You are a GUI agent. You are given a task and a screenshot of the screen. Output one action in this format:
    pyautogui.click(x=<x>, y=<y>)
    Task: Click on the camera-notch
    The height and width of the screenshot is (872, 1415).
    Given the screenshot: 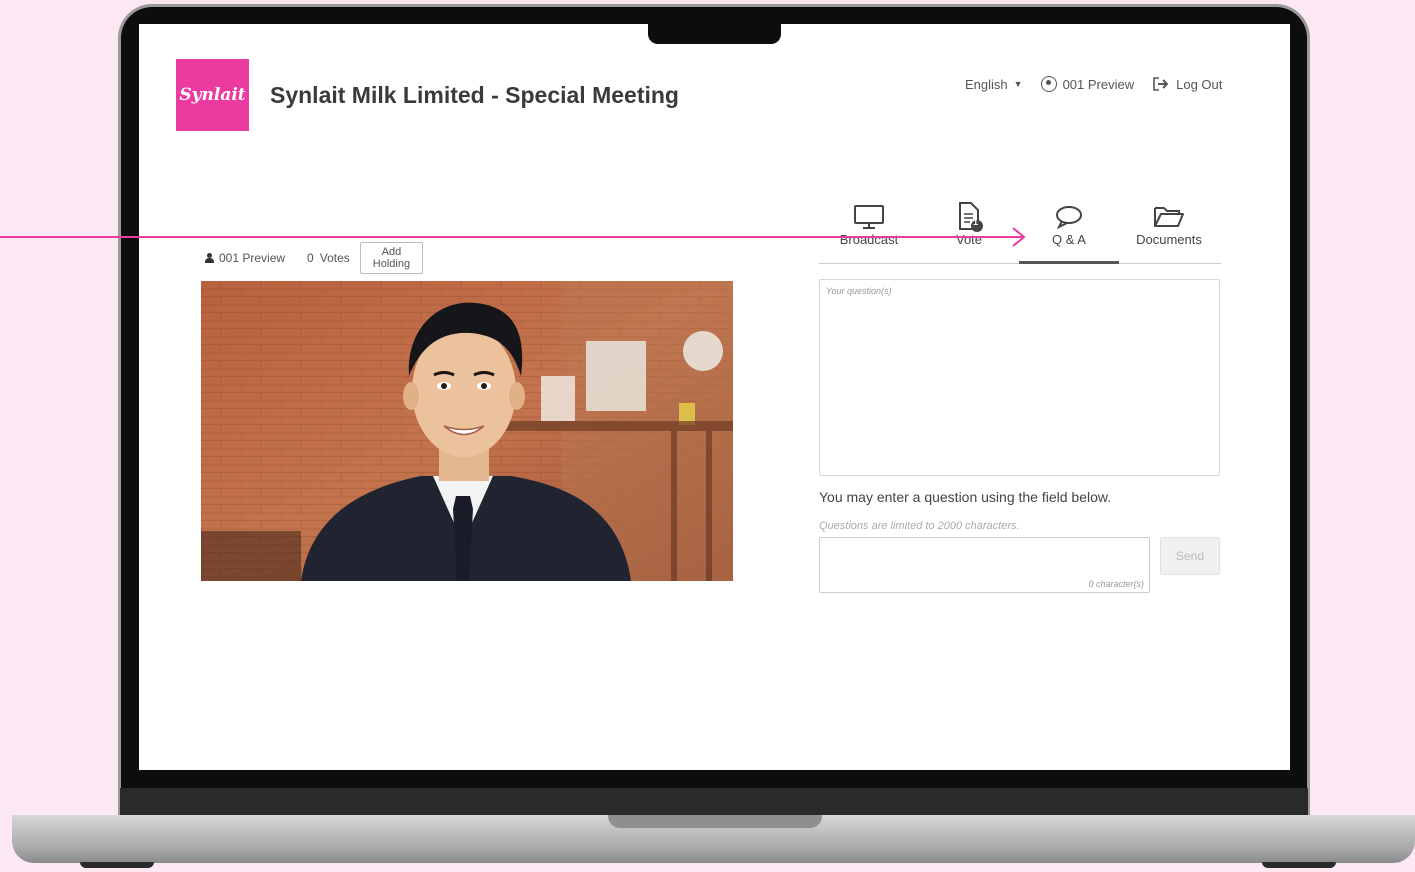 What is the action you would take?
    pyautogui.click(x=714, y=34)
    